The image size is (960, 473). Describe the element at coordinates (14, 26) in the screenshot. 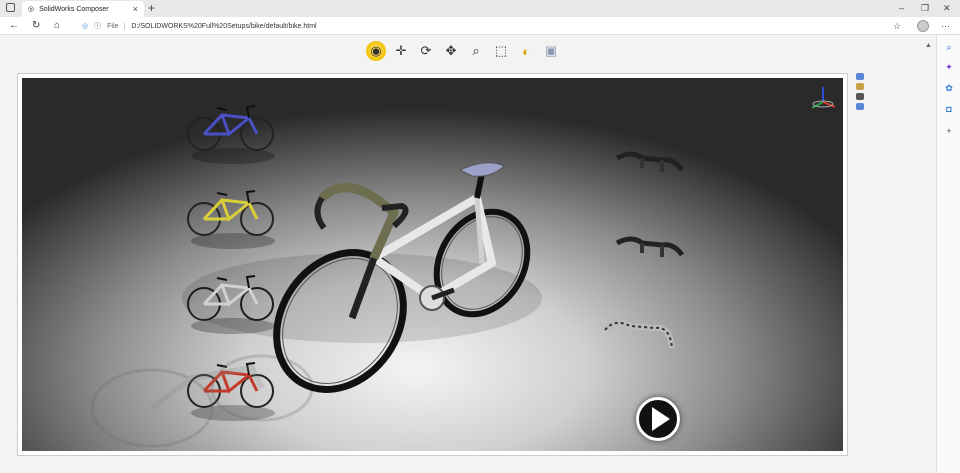

I see `back-button: ←` at that location.